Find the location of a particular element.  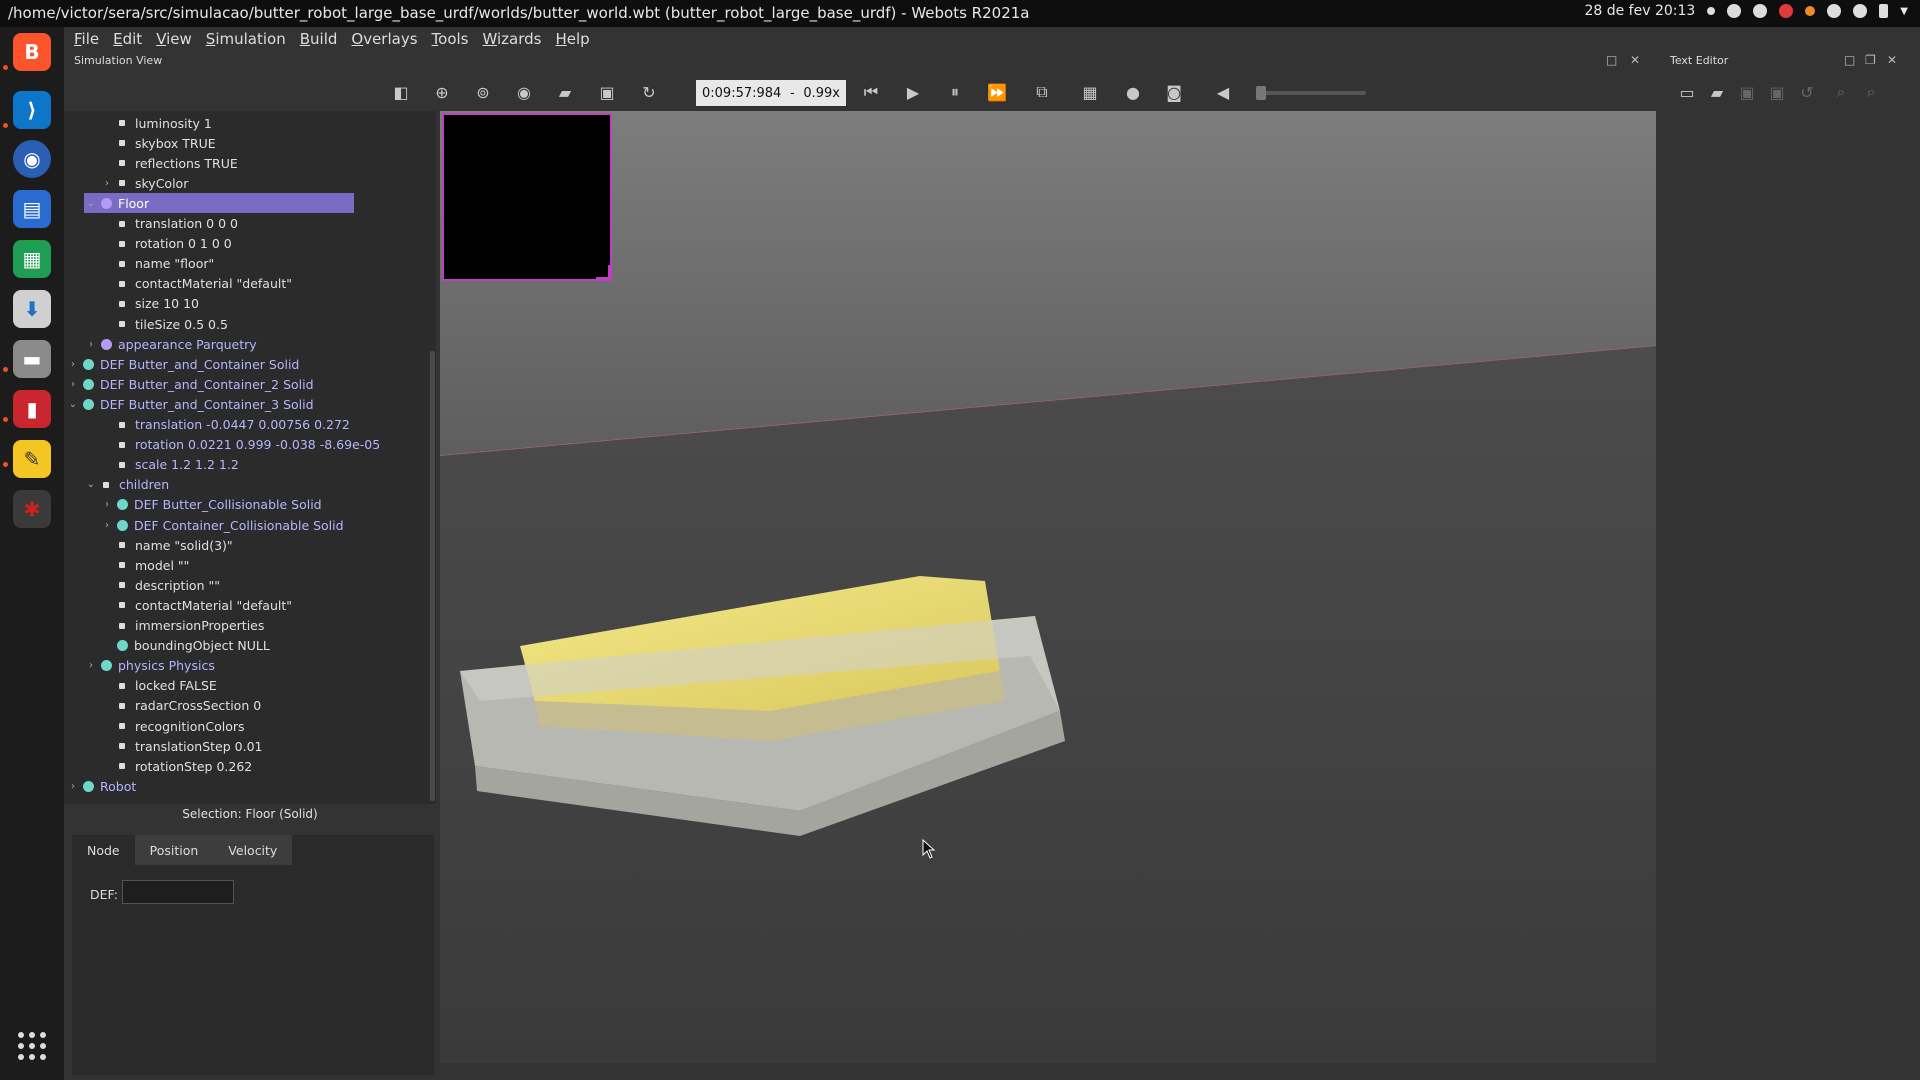

tree-row: › DEF Butter_and_Container Solid is located at coordinates (182, 364).